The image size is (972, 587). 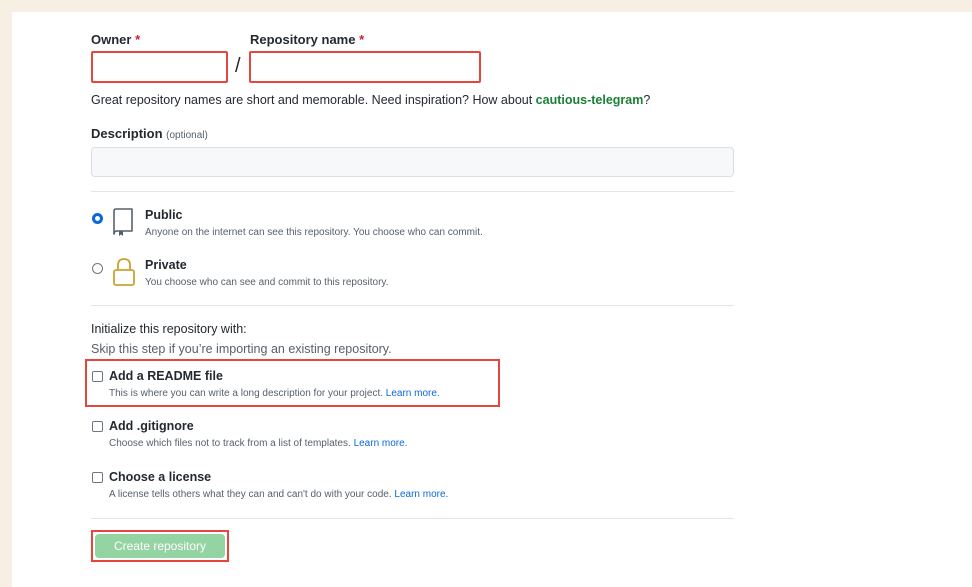 What do you see at coordinates (124, 274) in the screenshot?
I see `lock-icon` at bounding box center [124, 274].